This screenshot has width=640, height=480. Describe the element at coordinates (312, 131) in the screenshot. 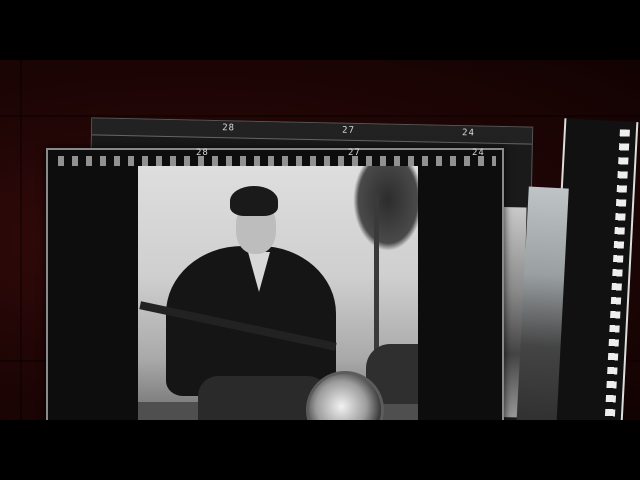

I see `back-filmstrip-edge: 28 27 24` at that location.